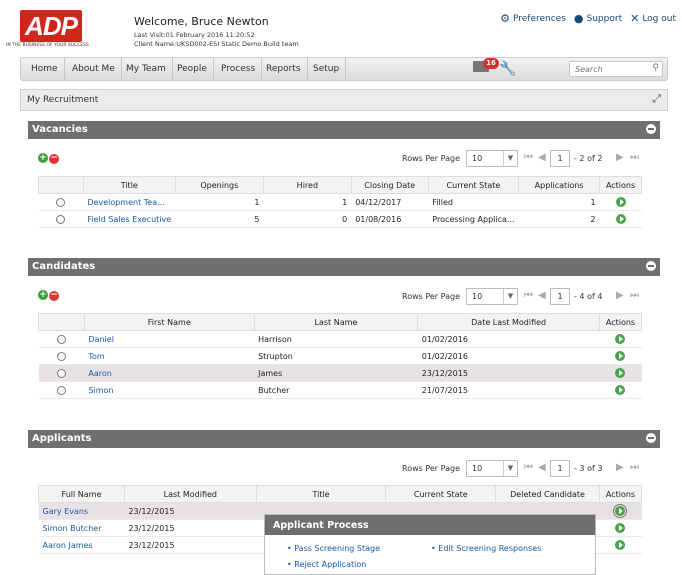  Describe the element at coordinates (533, 18) in the screenshot. I see `preferences-link: ⚙ Preferences` at that location.